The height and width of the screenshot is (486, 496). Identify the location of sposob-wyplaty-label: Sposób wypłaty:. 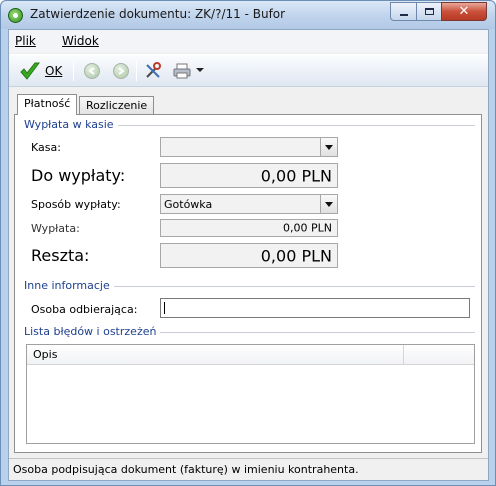
(76, 204).